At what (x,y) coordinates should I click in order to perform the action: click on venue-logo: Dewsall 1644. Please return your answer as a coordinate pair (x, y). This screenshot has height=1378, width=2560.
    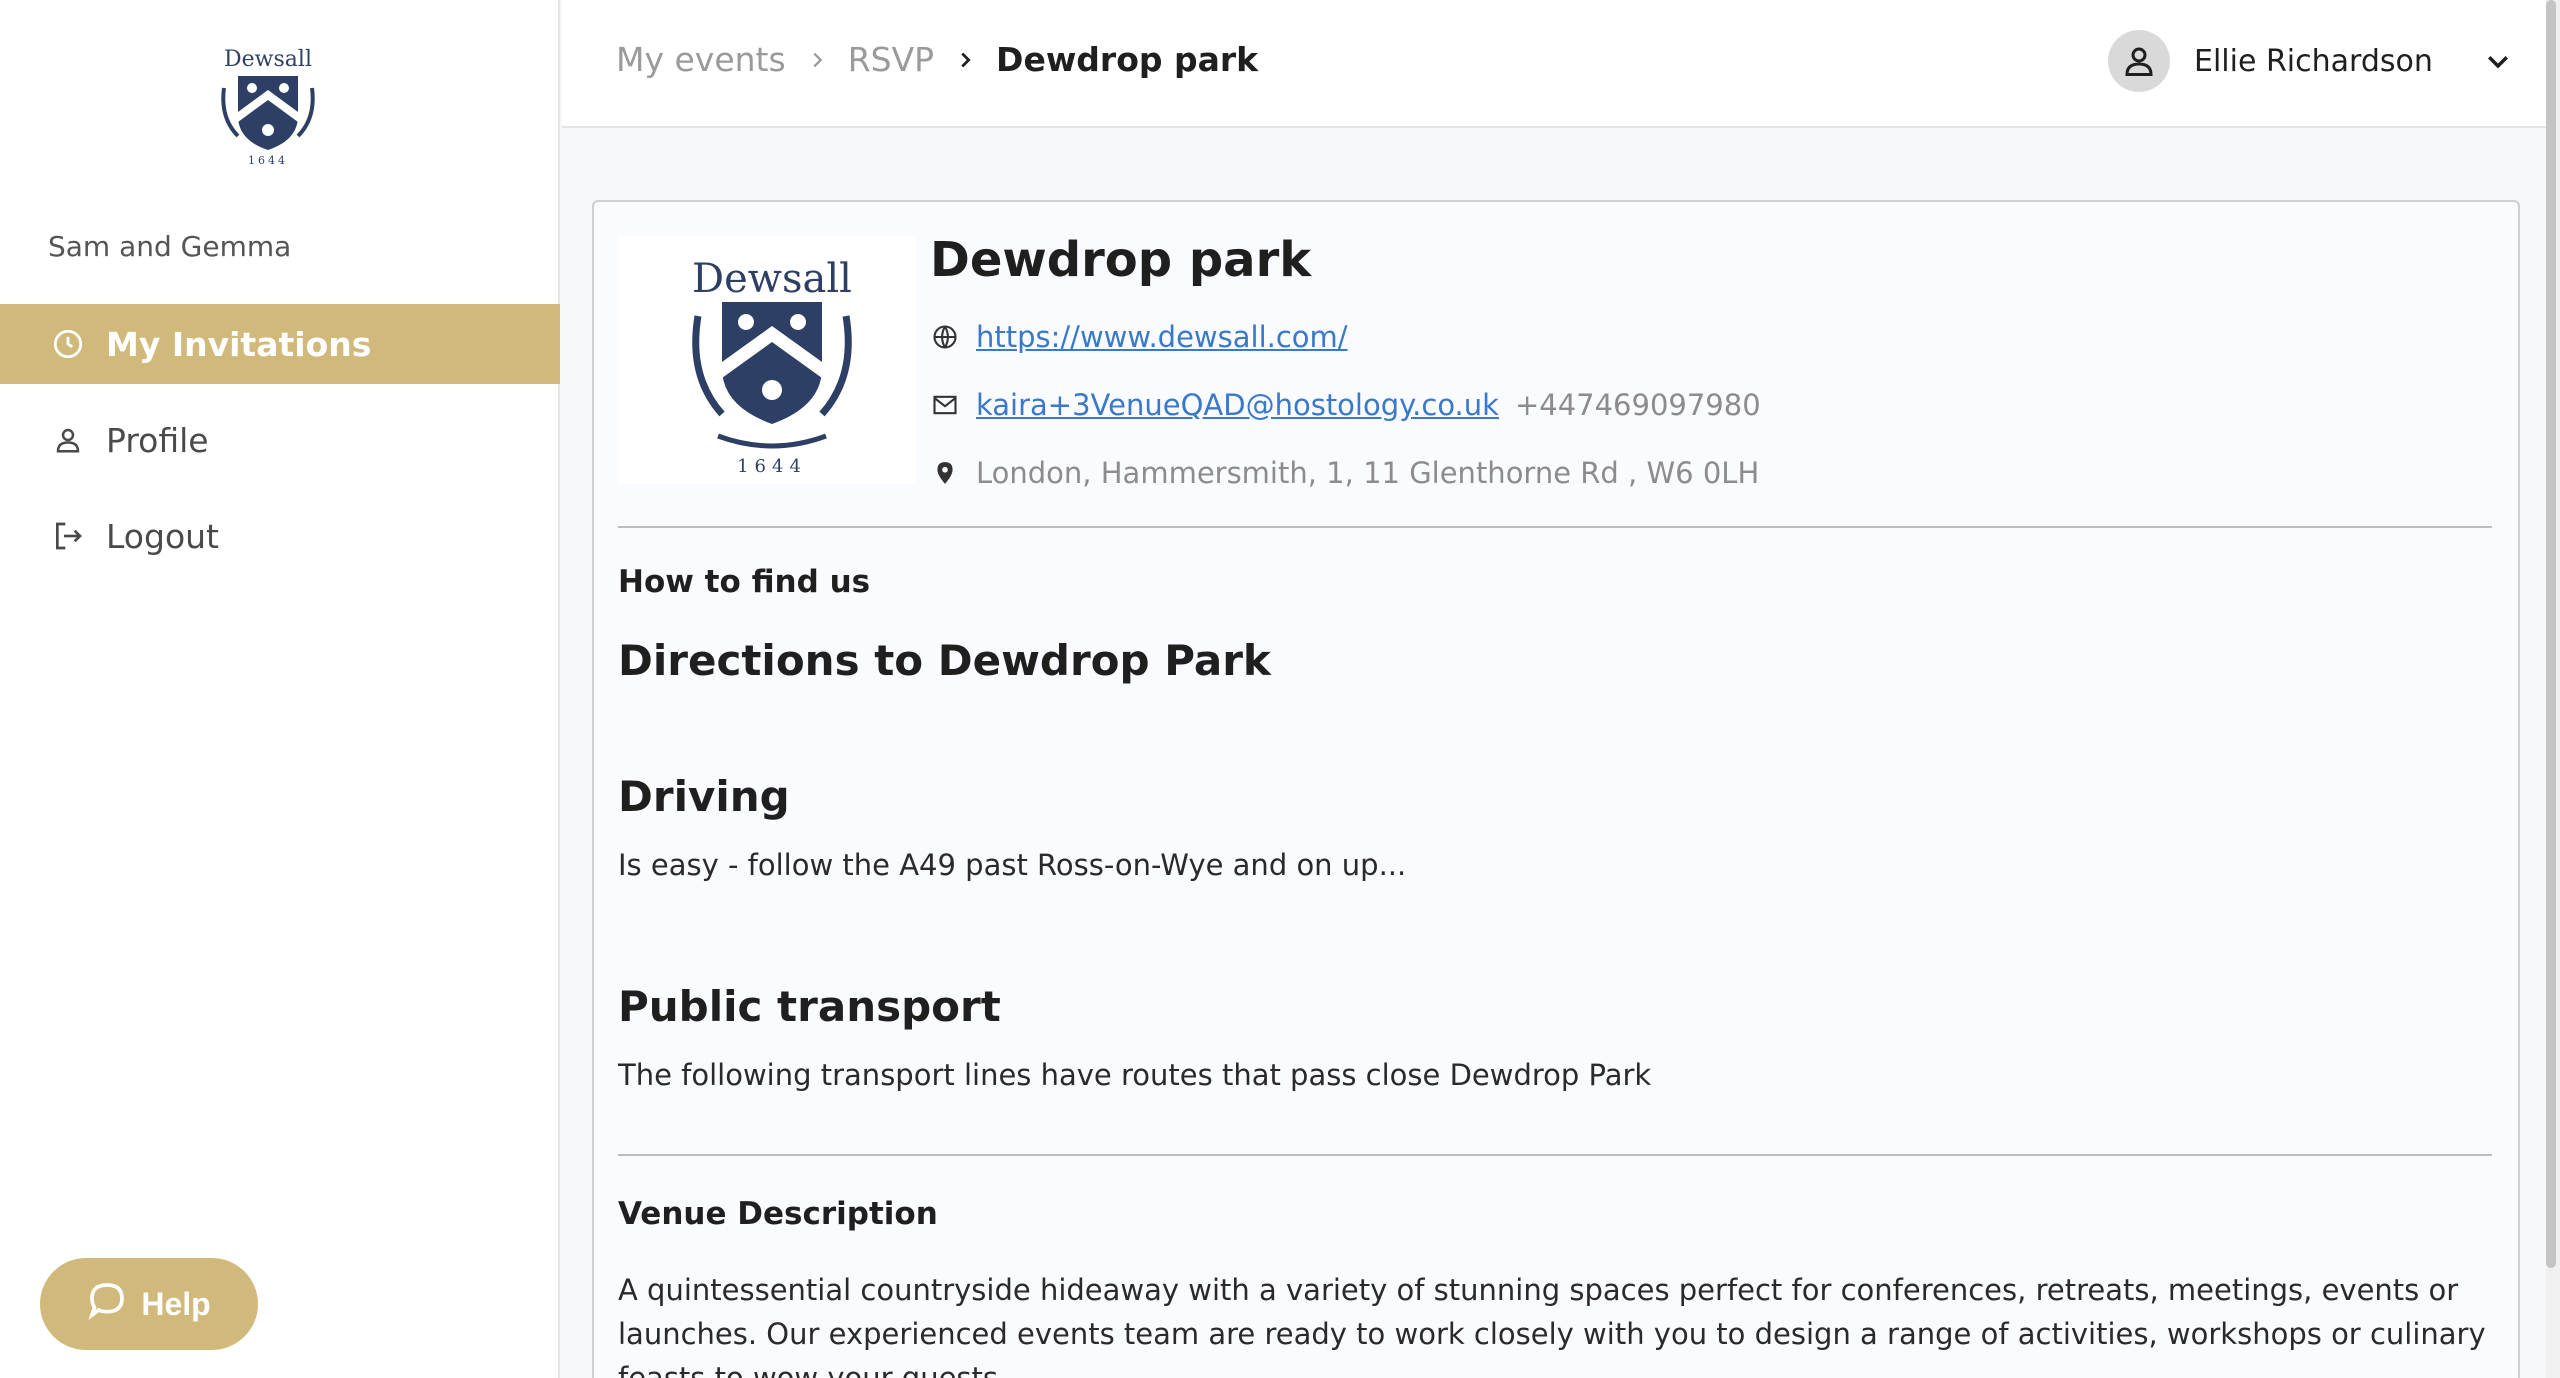
    Looking at the image, I should click on (767, 360).